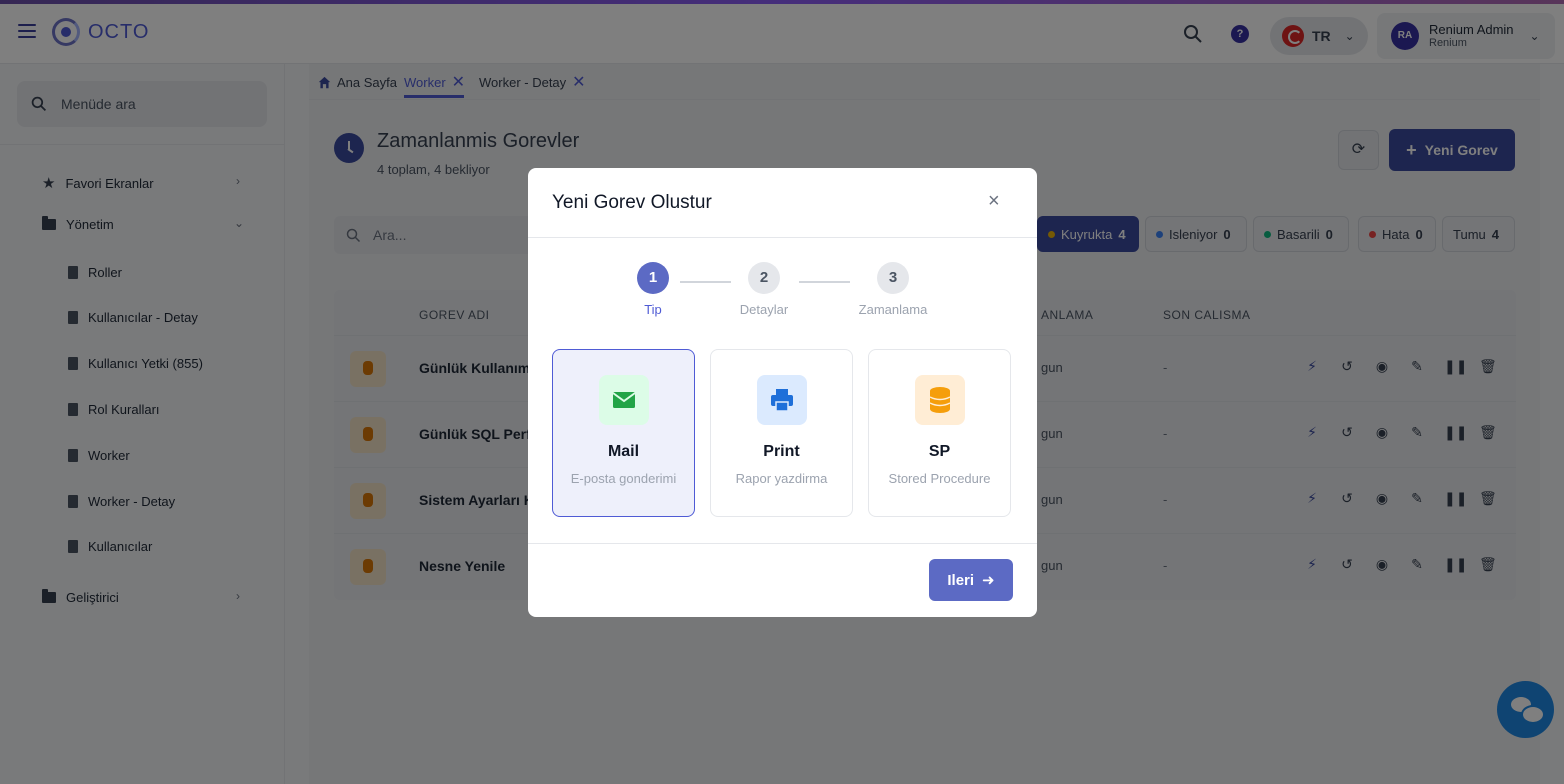  I want to click on task-type-print: Print Rapor yazdirma, so click(781, 433).